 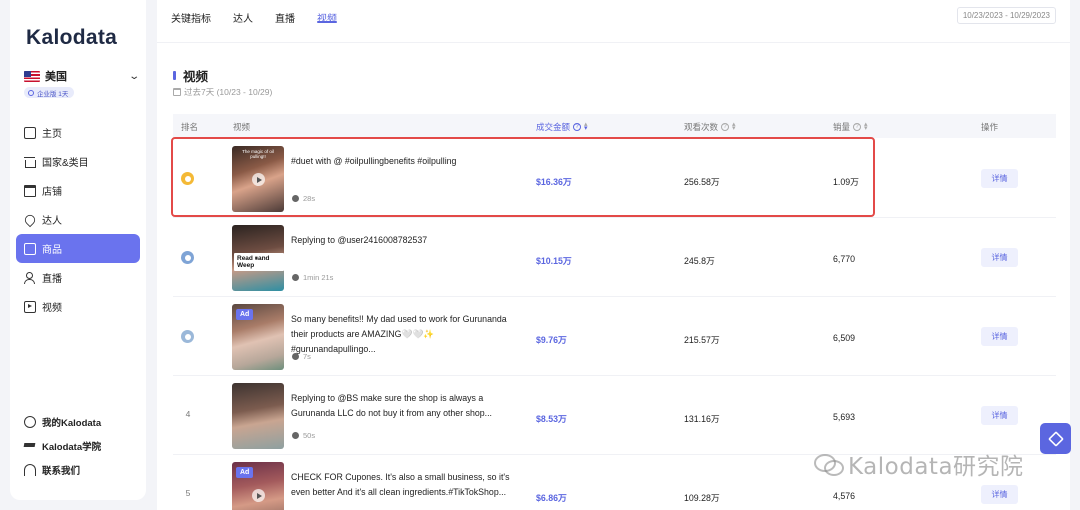 What do you see at coordinates (30, 446) in the screenshot?
I see `graduation-cap-icon` at bounding box center [30, 446].